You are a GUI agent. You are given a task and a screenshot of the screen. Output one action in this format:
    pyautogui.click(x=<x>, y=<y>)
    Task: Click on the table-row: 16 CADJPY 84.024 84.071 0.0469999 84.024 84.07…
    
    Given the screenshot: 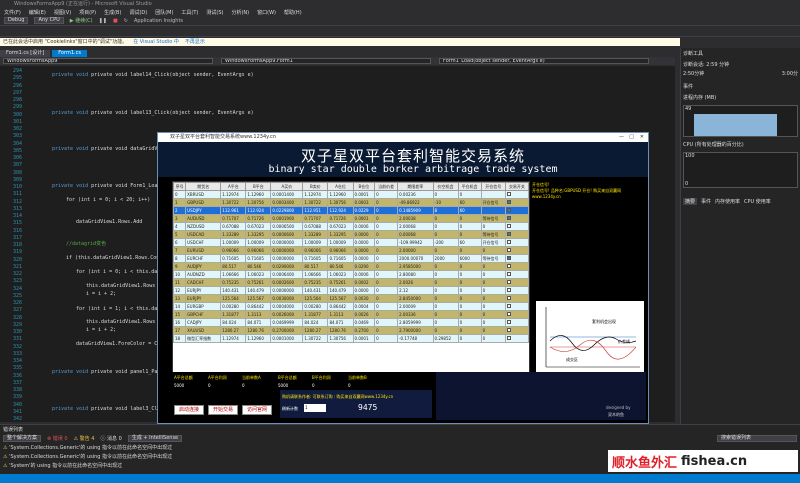 What is the action you would take?
    pyautogui.click(x=351, y=322)
    